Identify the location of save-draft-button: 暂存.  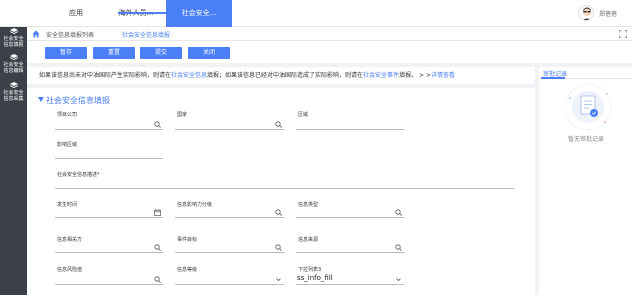
(66, 53).